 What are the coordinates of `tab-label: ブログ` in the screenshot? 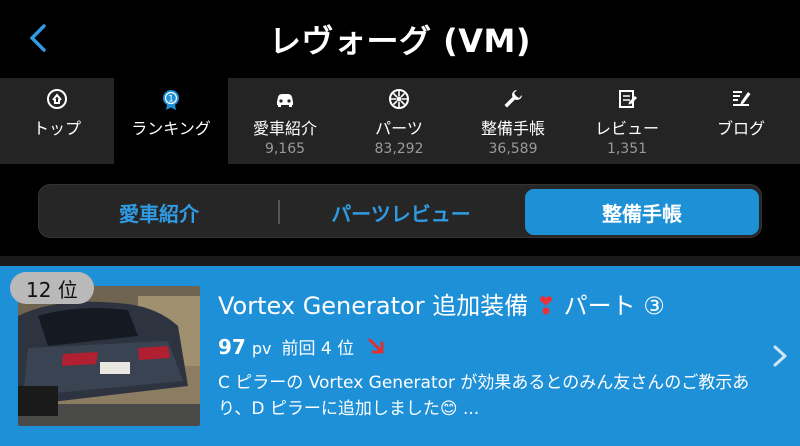 It's located at (740, 128).